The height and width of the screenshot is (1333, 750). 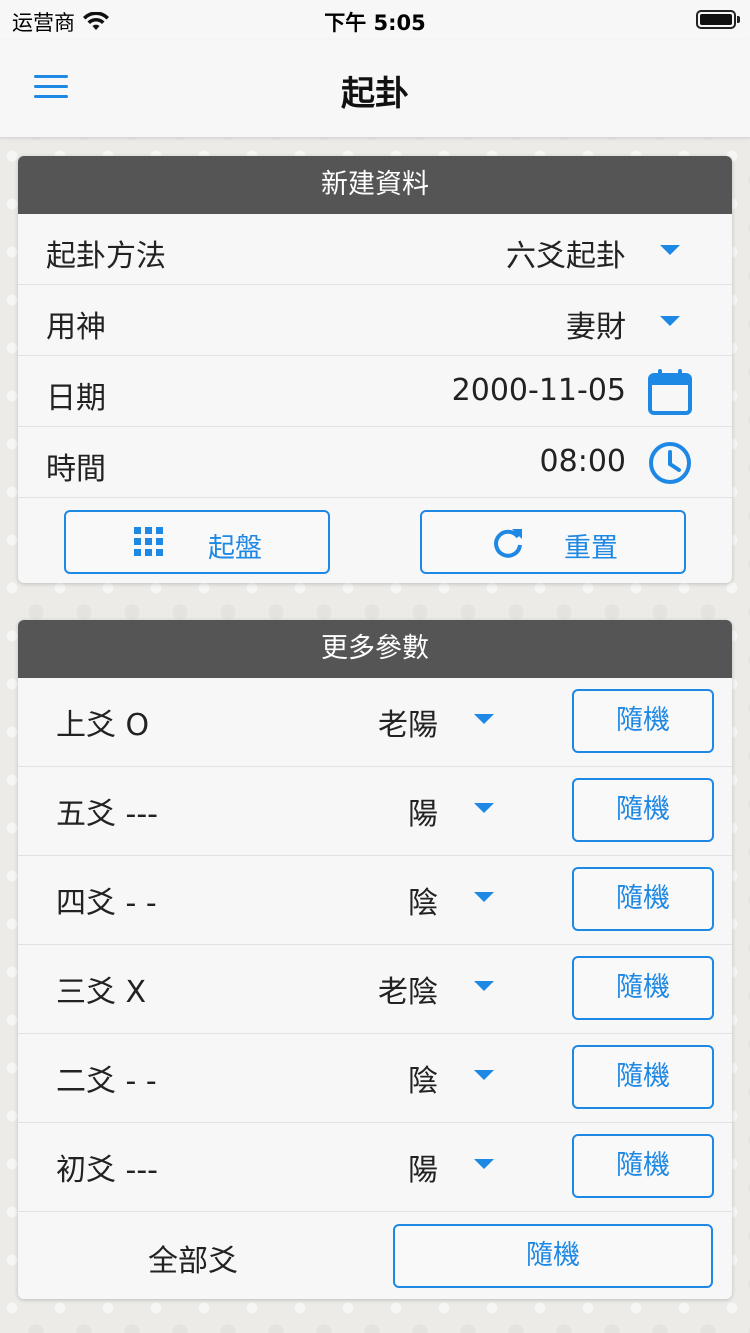 What do you see at coordinates (375, 462) in the screenshot?
I see `time-row: 時間 08:00` at bounding box center [375, 462].